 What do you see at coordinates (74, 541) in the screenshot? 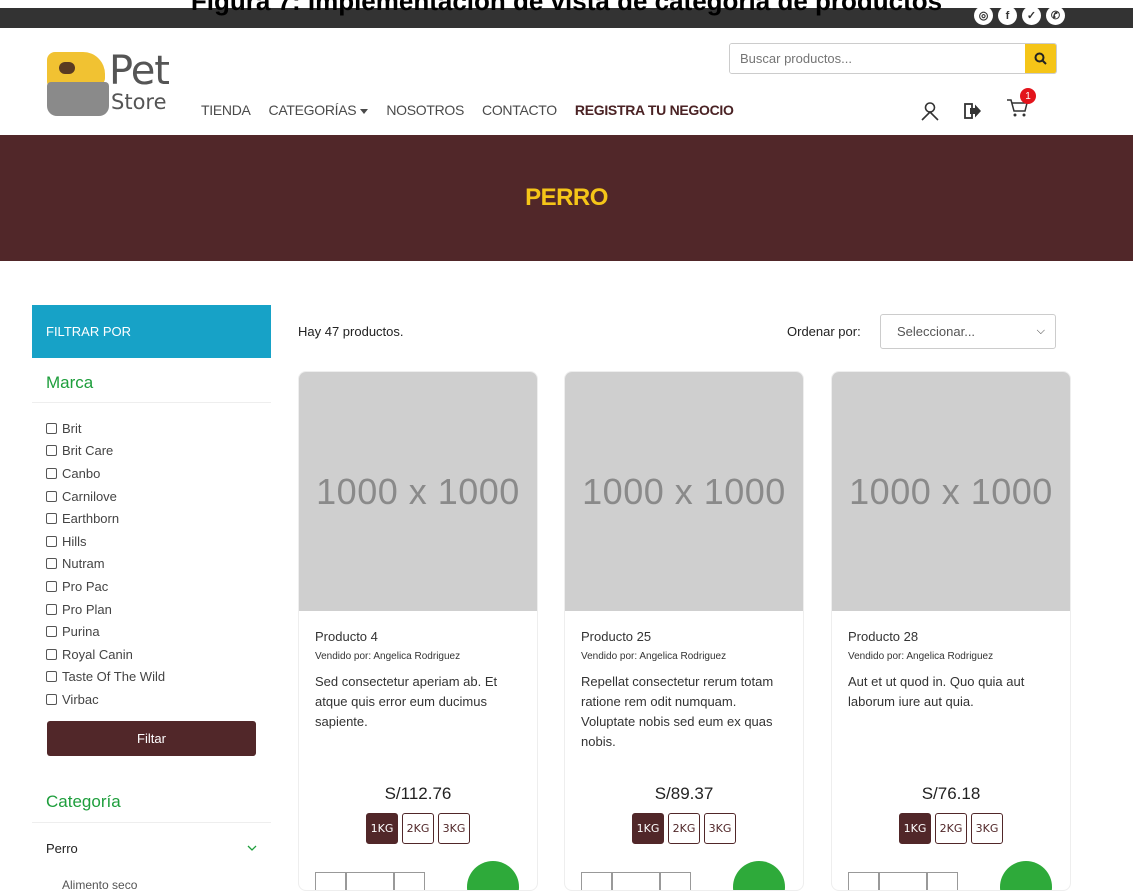
I see `brand-label: Hills` at bounding box center [74, 541].